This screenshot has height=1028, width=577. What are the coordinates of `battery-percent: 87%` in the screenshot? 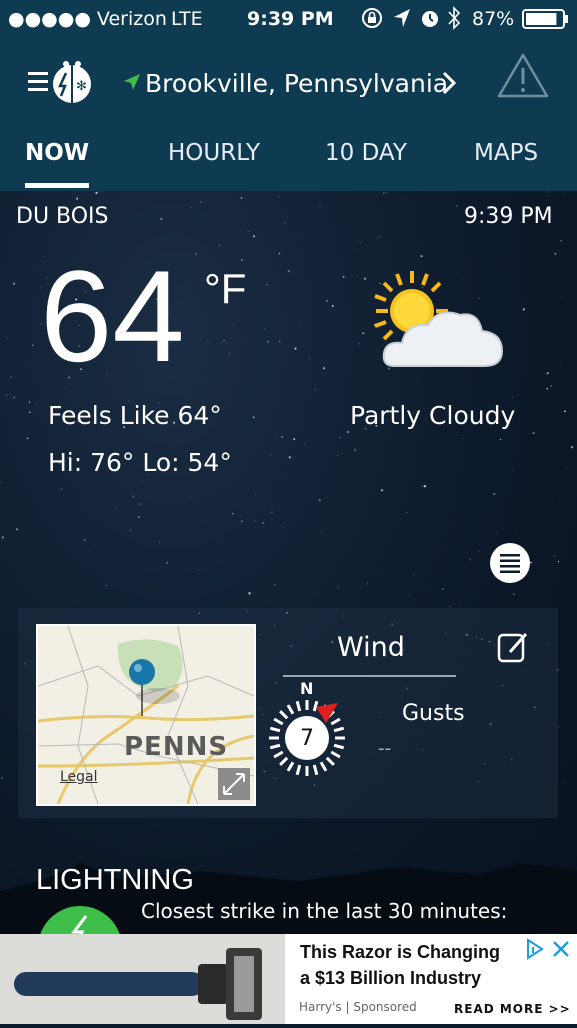 It's located at (493, 19).